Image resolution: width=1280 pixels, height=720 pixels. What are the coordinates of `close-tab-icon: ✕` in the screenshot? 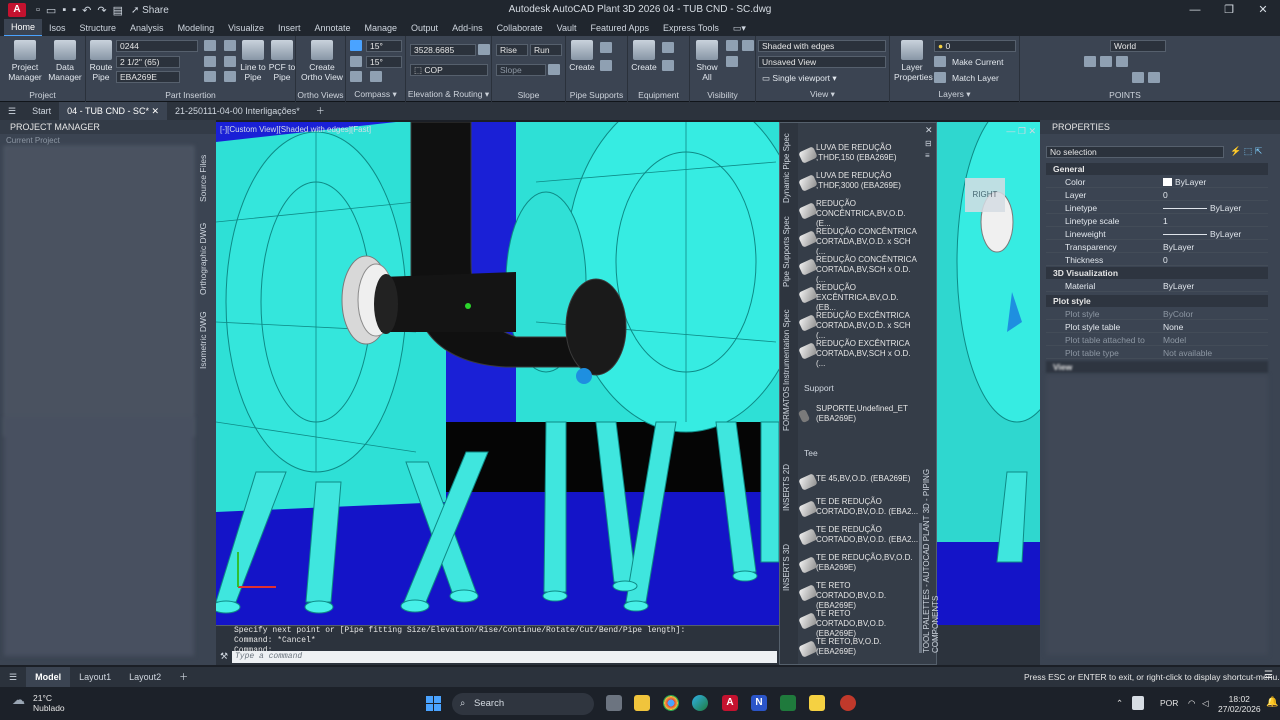 It's located at (155, 111).